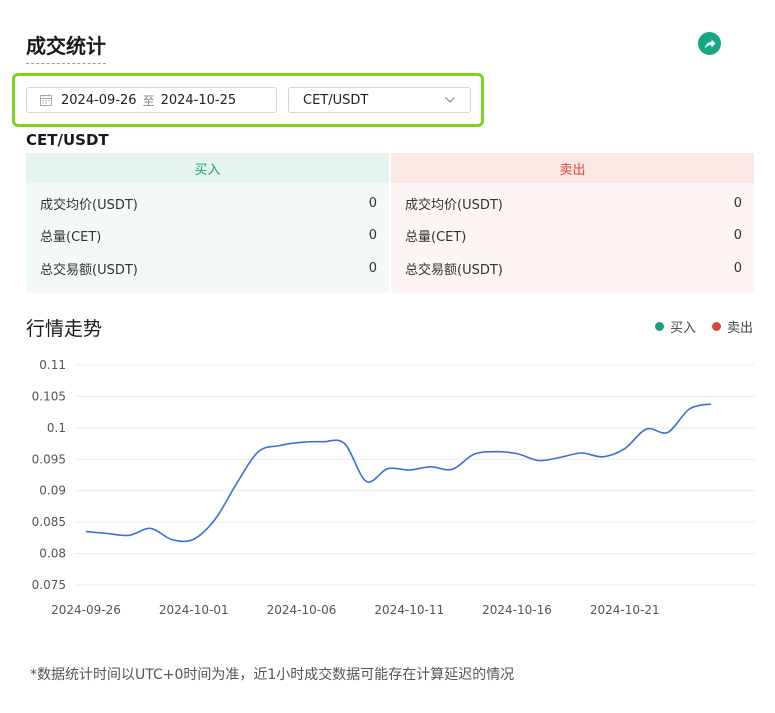 Image resolution: width=775 pixels, height=713 pixels. I want to click on date-range-picker: 2024-09-26 至 2024-10-25, so click(151, 100).